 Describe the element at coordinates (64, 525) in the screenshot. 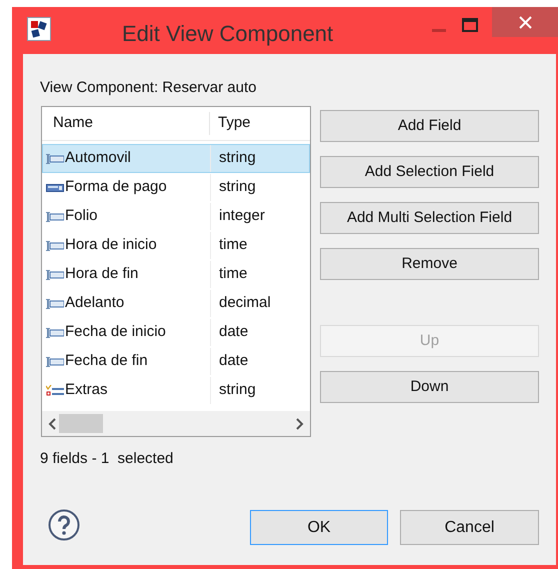

I see `help-icon` at that location.